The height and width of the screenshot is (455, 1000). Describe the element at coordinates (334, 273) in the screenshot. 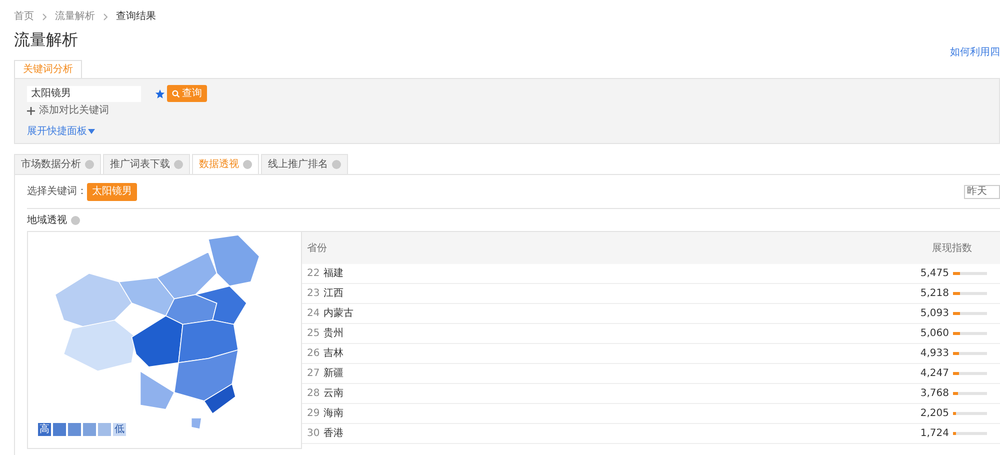

I see `province-cell-text: 福建` at that location.